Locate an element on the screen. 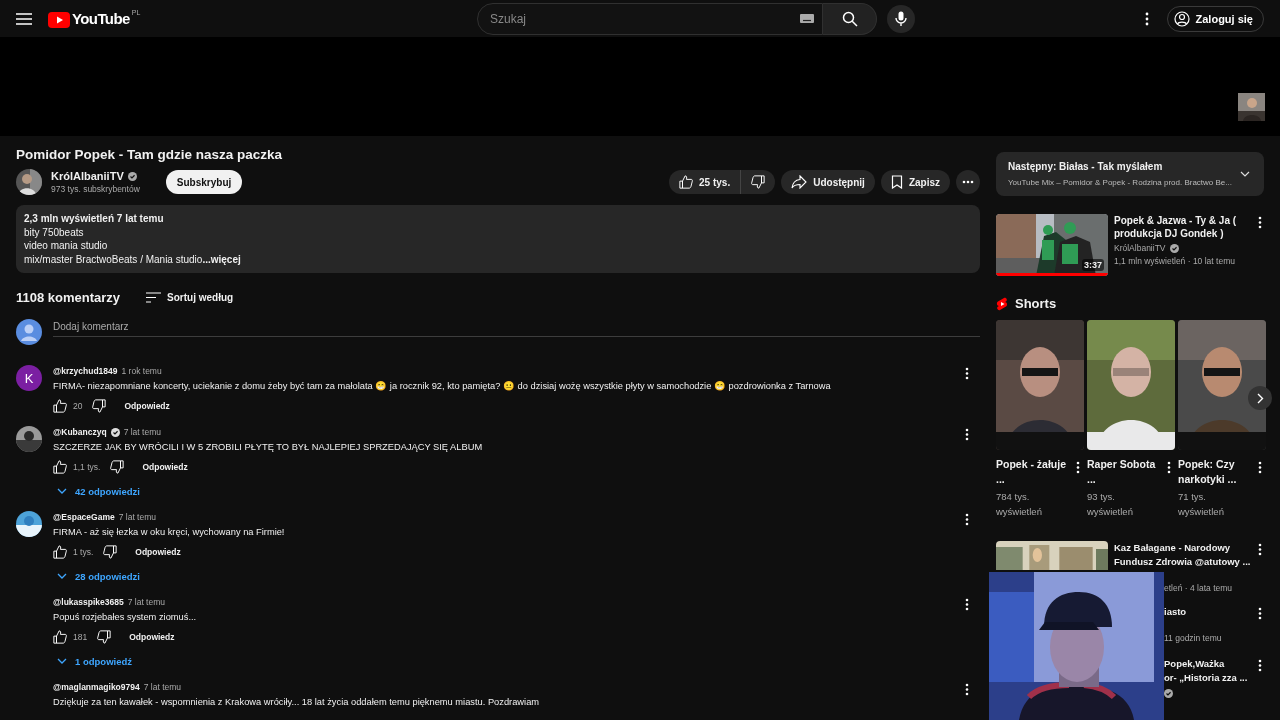 Image resolution: width=1280 pixels, height=720 pixels. video-title: Pomidor Popek - Tam gdzie nasza paczka is located at coordinates (150, 155).